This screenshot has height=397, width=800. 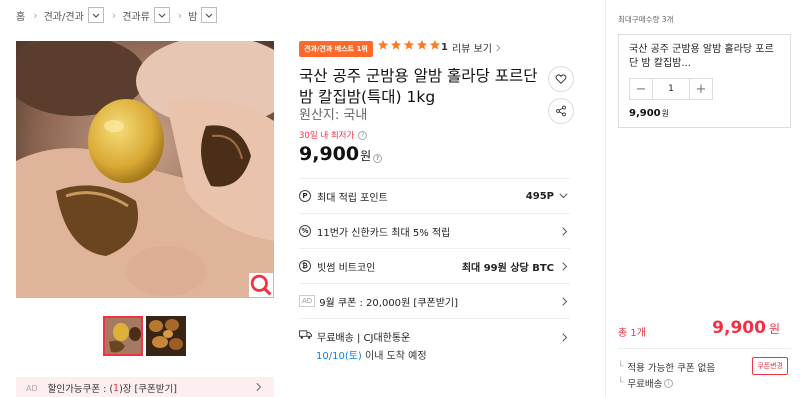 I want to click on bitcoin-label: 빗썸 비트코인, so click(x=346, y=268).